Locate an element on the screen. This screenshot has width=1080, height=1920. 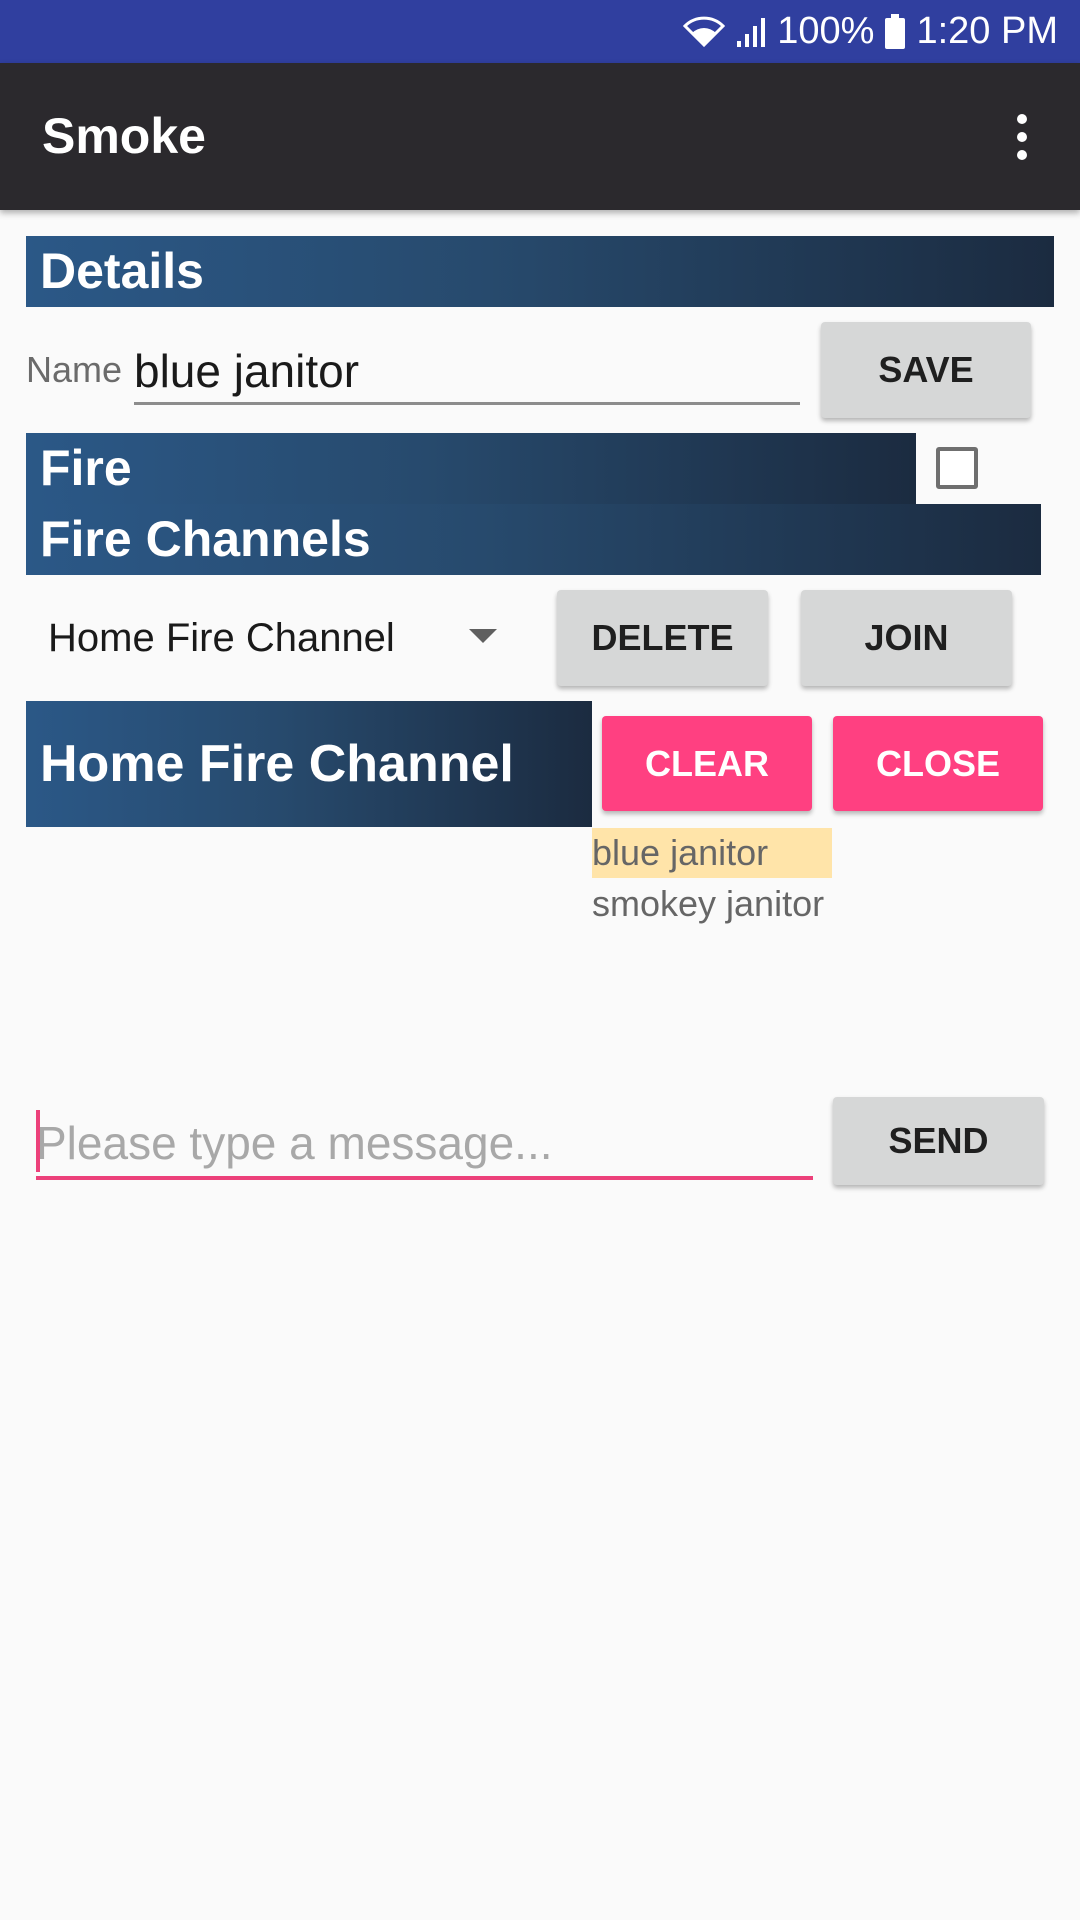
more-vert-icon is located at coordinates (1022, 137).